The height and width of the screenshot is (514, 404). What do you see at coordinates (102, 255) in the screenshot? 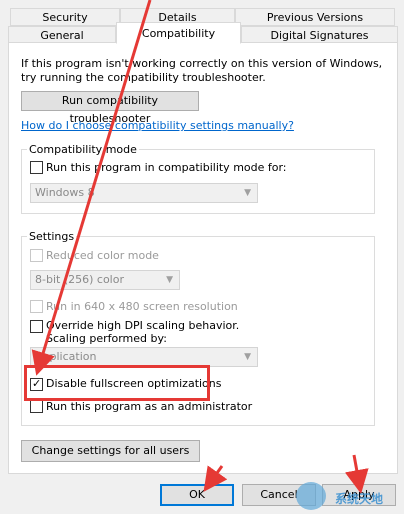
I see `reduced-color-label: Reduced color mode` at bounding box center [102, 255].